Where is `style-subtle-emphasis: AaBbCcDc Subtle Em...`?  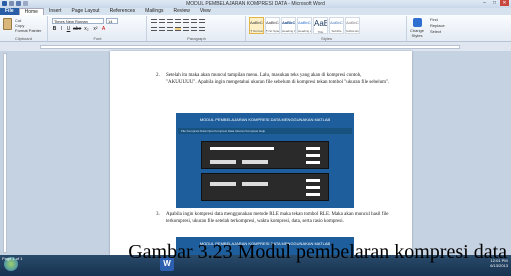 style-subtle-emphasis: AaBbCcDc Subtle Em... is located at coordinates (352, 25).